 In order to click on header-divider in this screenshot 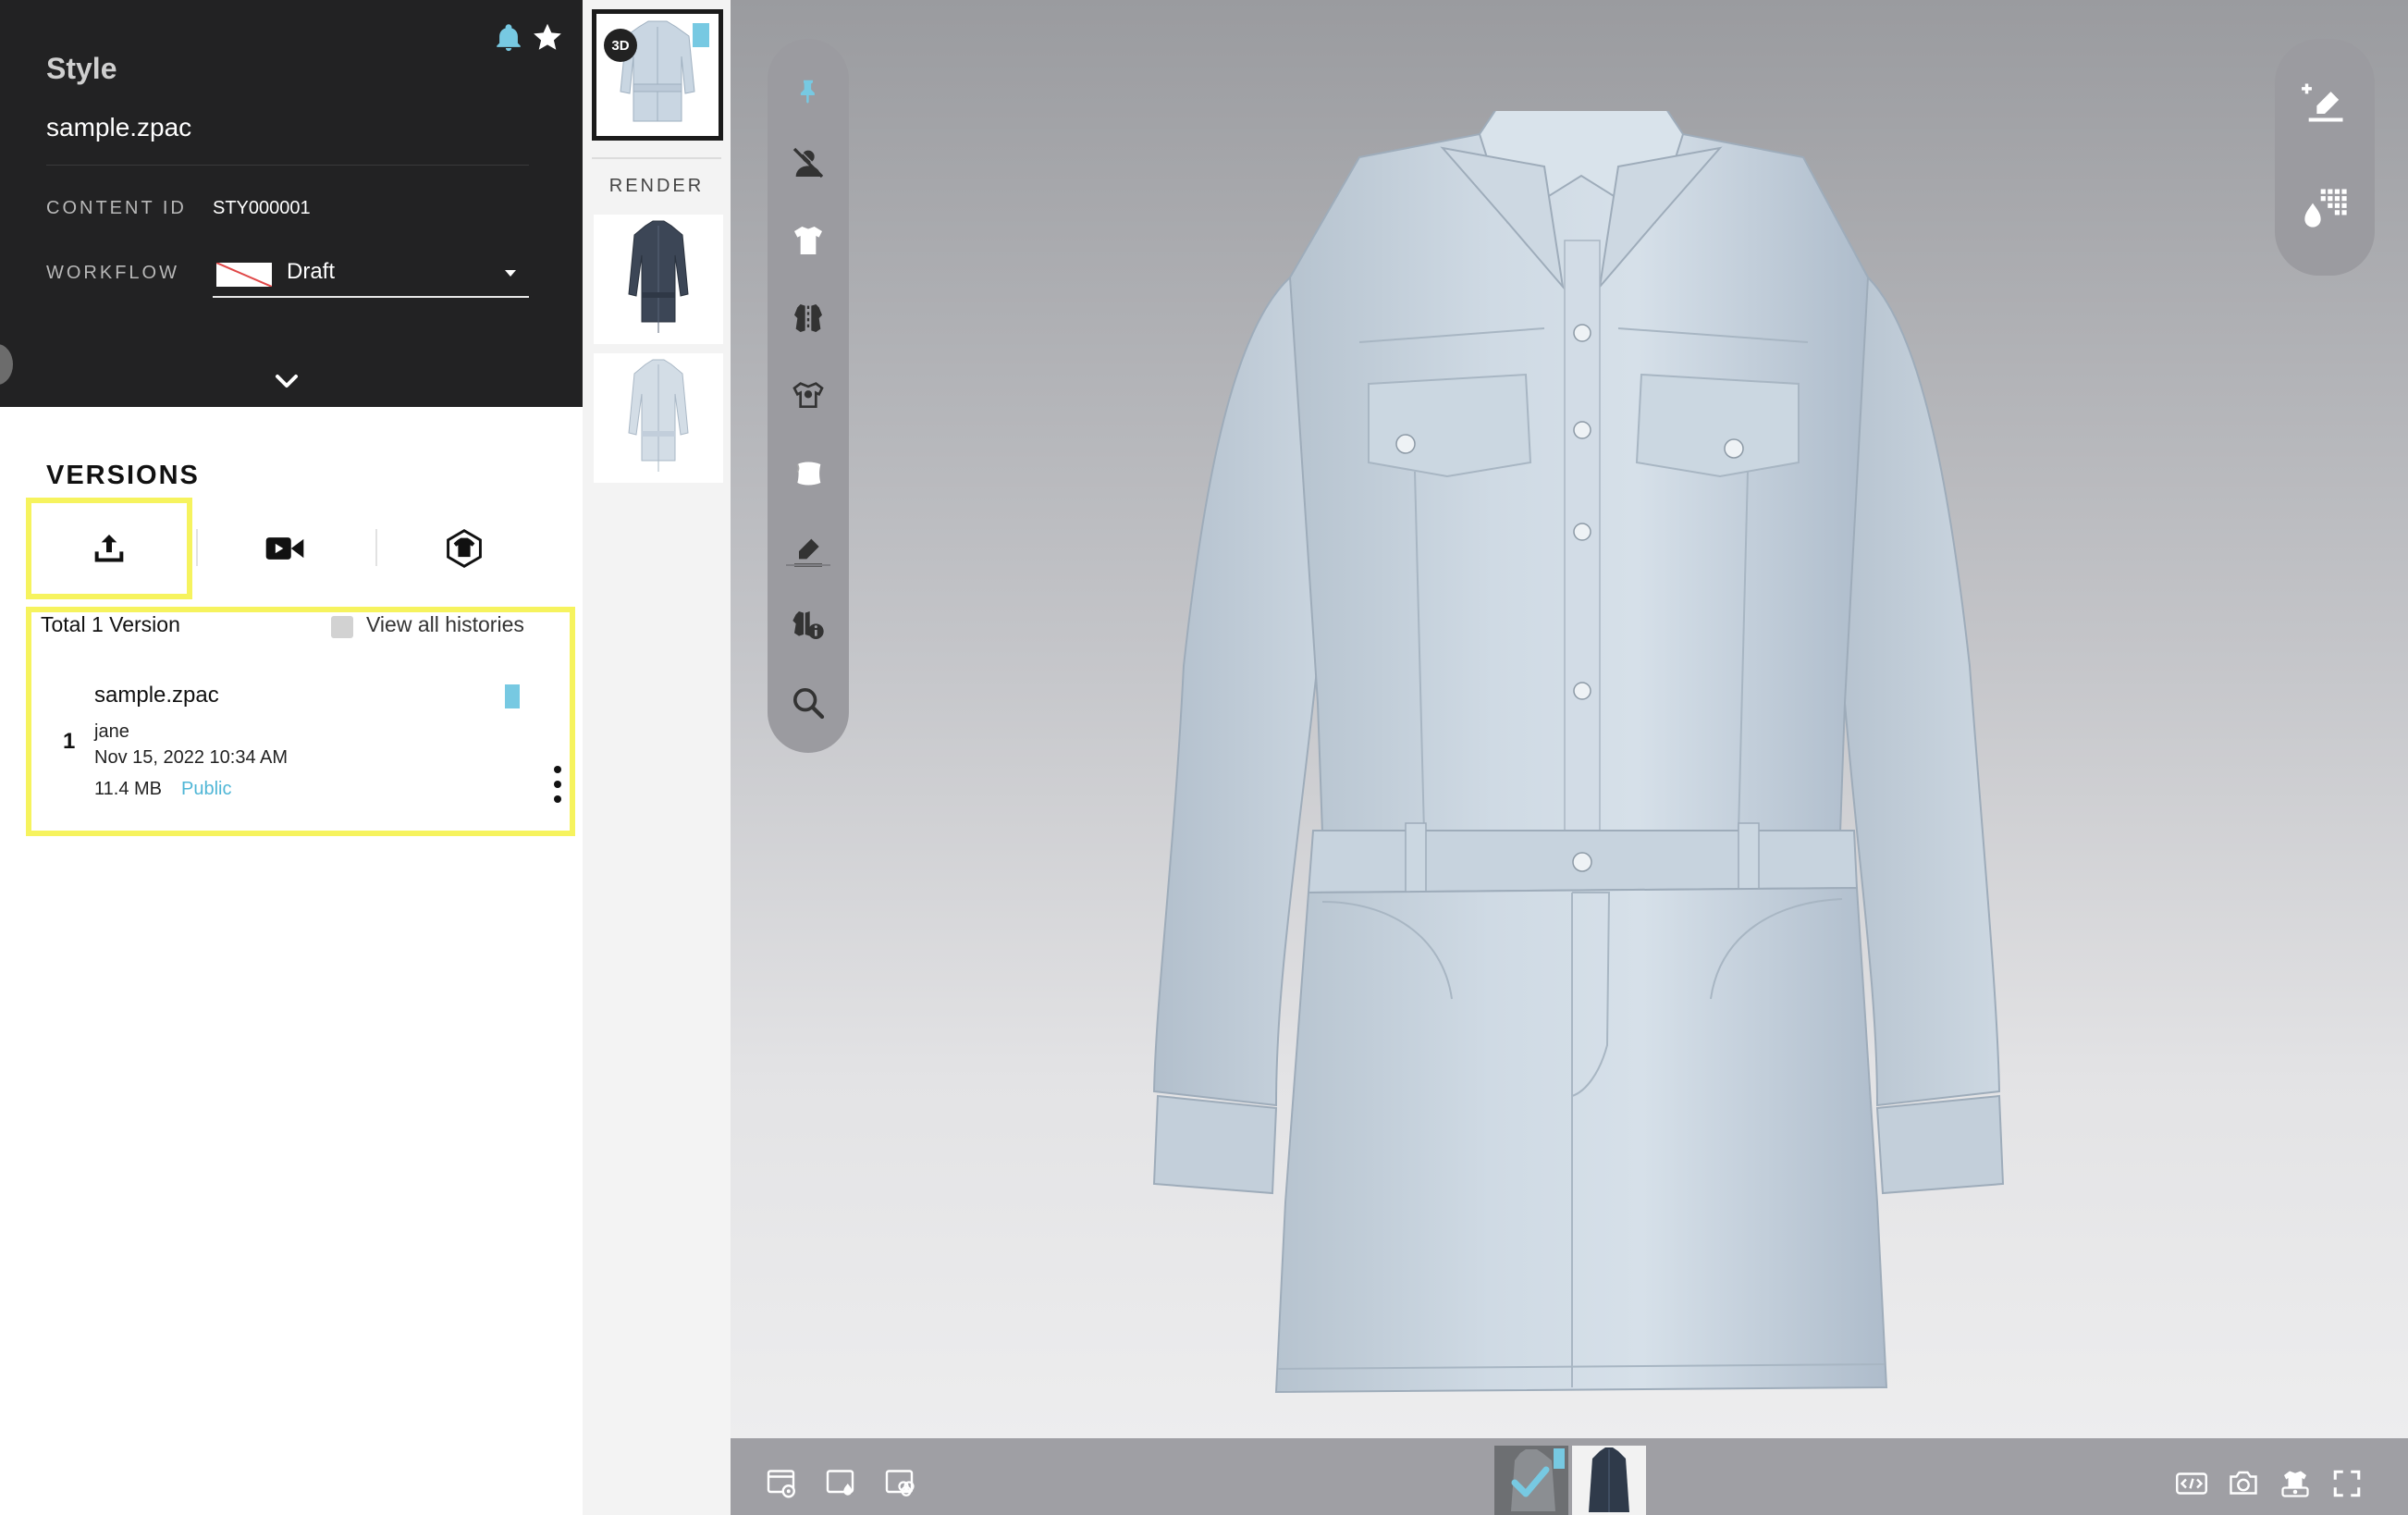, I will do `click(287, 165)`.